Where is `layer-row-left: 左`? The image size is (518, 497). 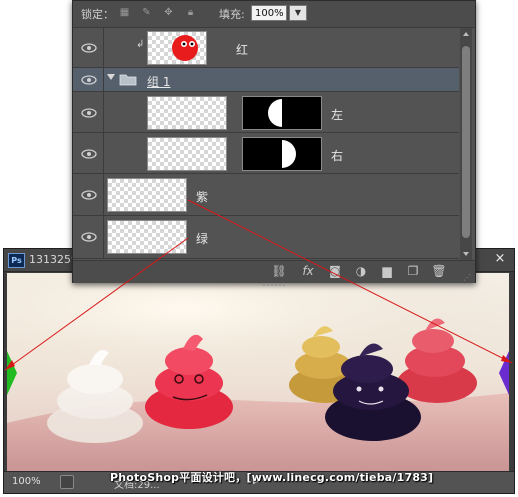 layer-row-left: 左 is located at coordinates (266, 112).